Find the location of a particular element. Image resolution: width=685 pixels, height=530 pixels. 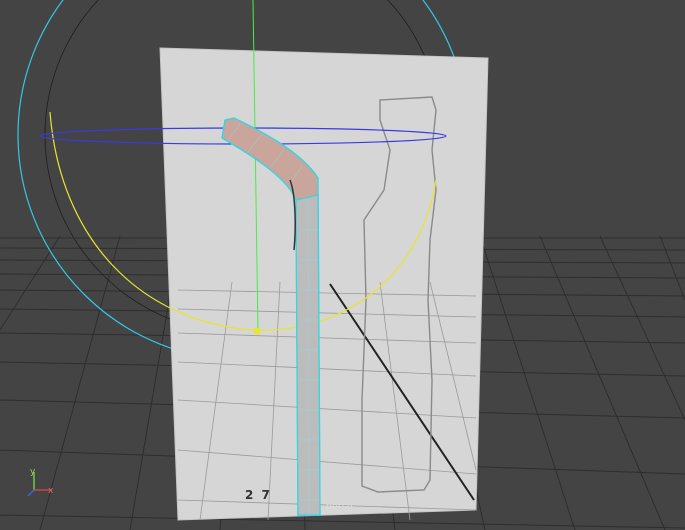

axis-y-label: y is located at coordinates (33, 472).